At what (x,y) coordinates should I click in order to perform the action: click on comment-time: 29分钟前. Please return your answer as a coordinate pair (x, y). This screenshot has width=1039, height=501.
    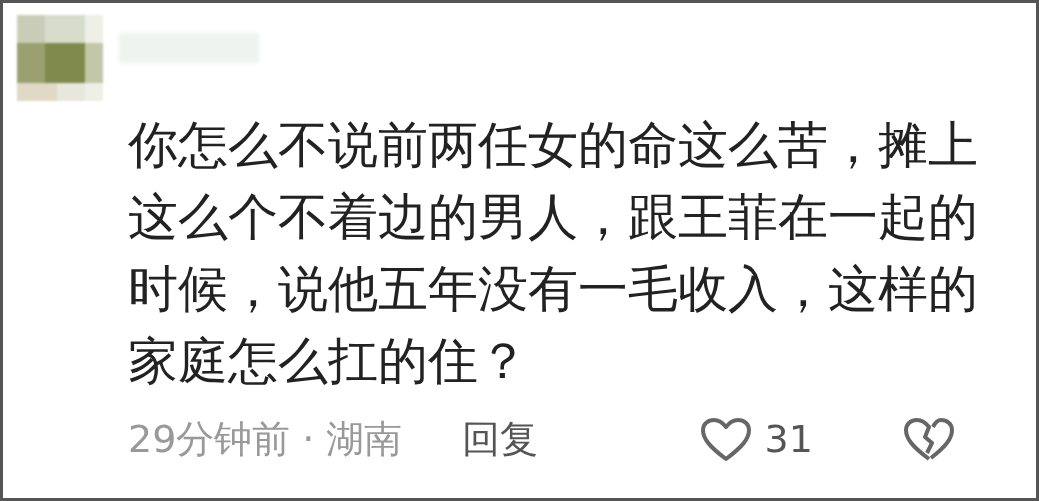
    Looking at the image, I should click on (209, 439).